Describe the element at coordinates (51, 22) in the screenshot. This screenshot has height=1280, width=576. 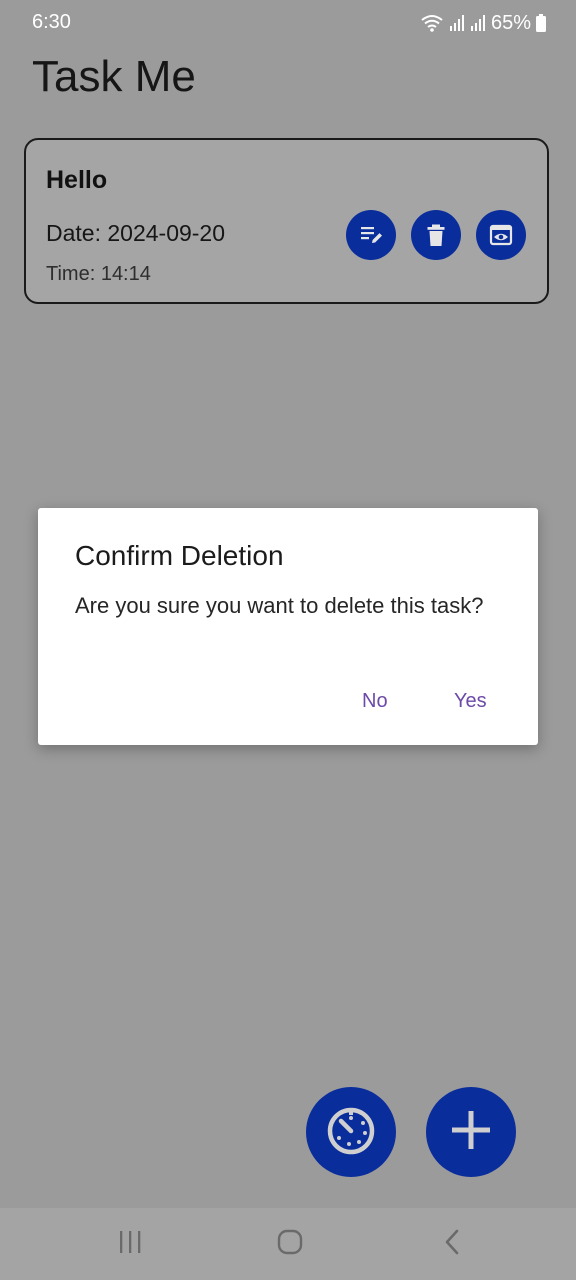
I see `status-time: 6:30` at that location.